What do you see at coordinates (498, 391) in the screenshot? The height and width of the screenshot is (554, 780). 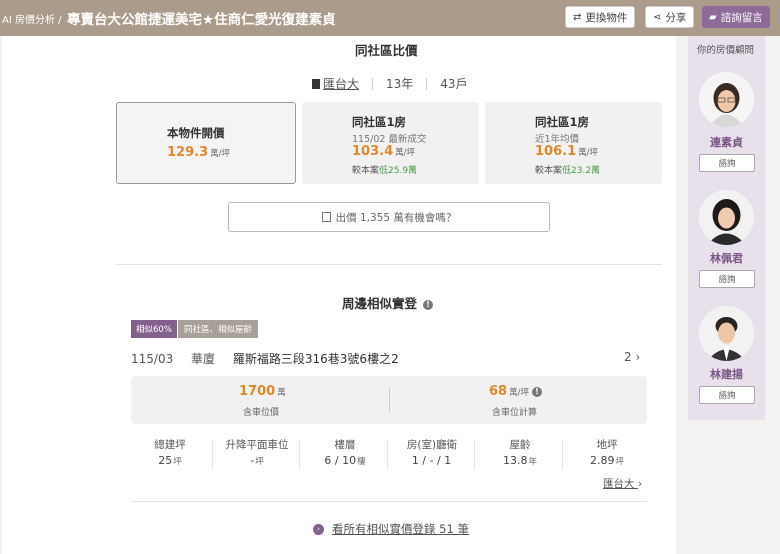 I see `unit-price-value: 68` at bounding box center [498, 391].